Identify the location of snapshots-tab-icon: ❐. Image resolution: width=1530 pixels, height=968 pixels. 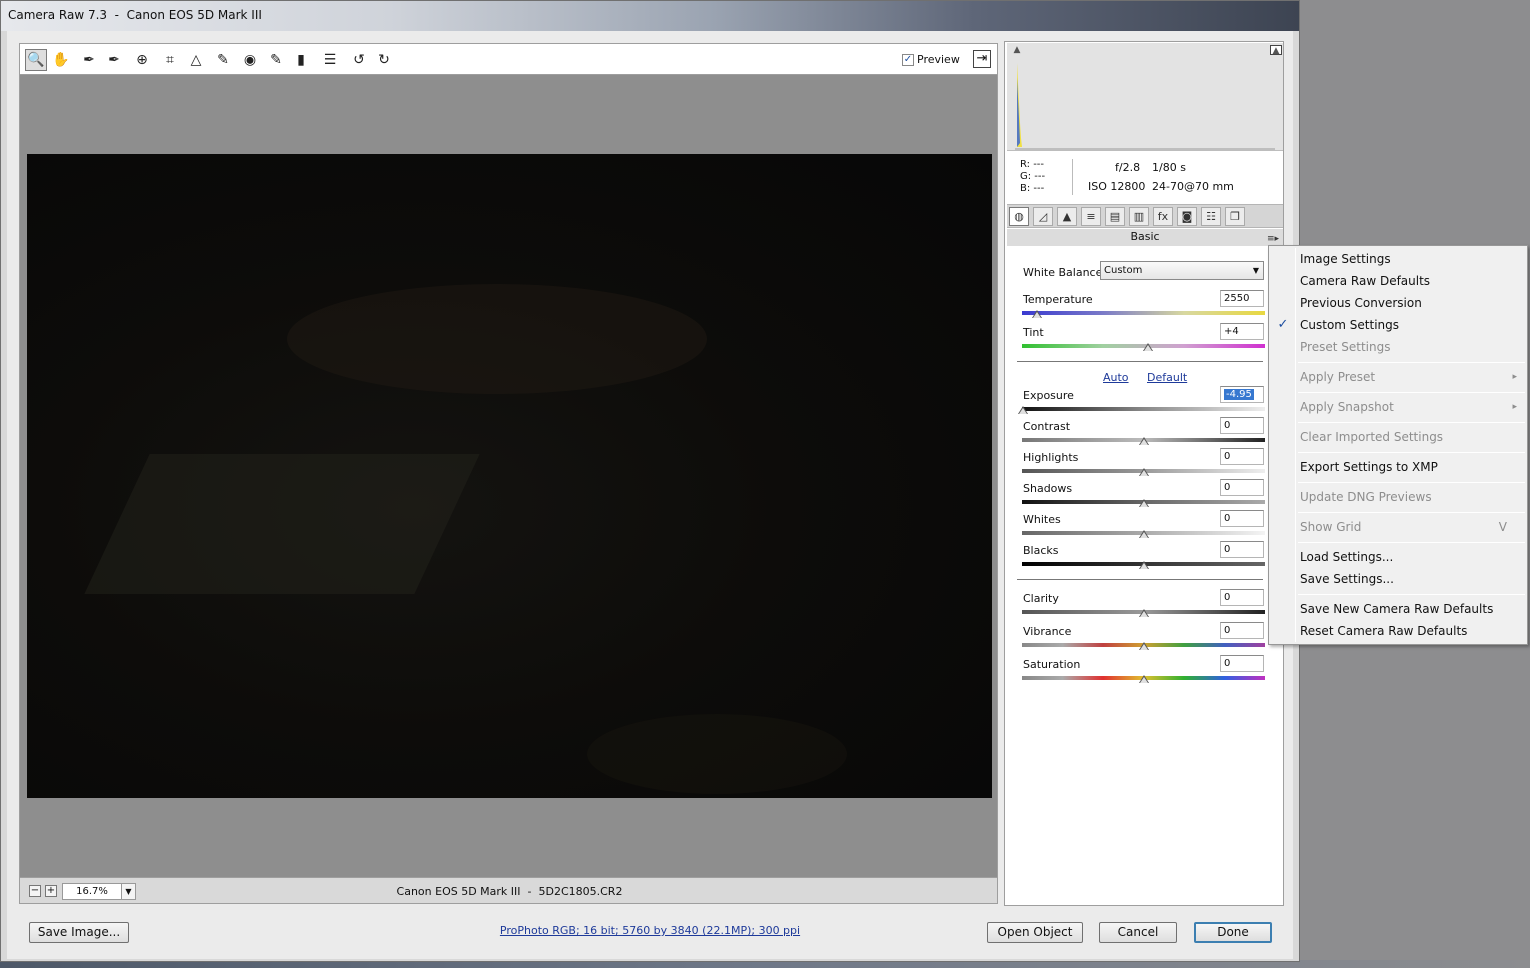
(1235, 216).